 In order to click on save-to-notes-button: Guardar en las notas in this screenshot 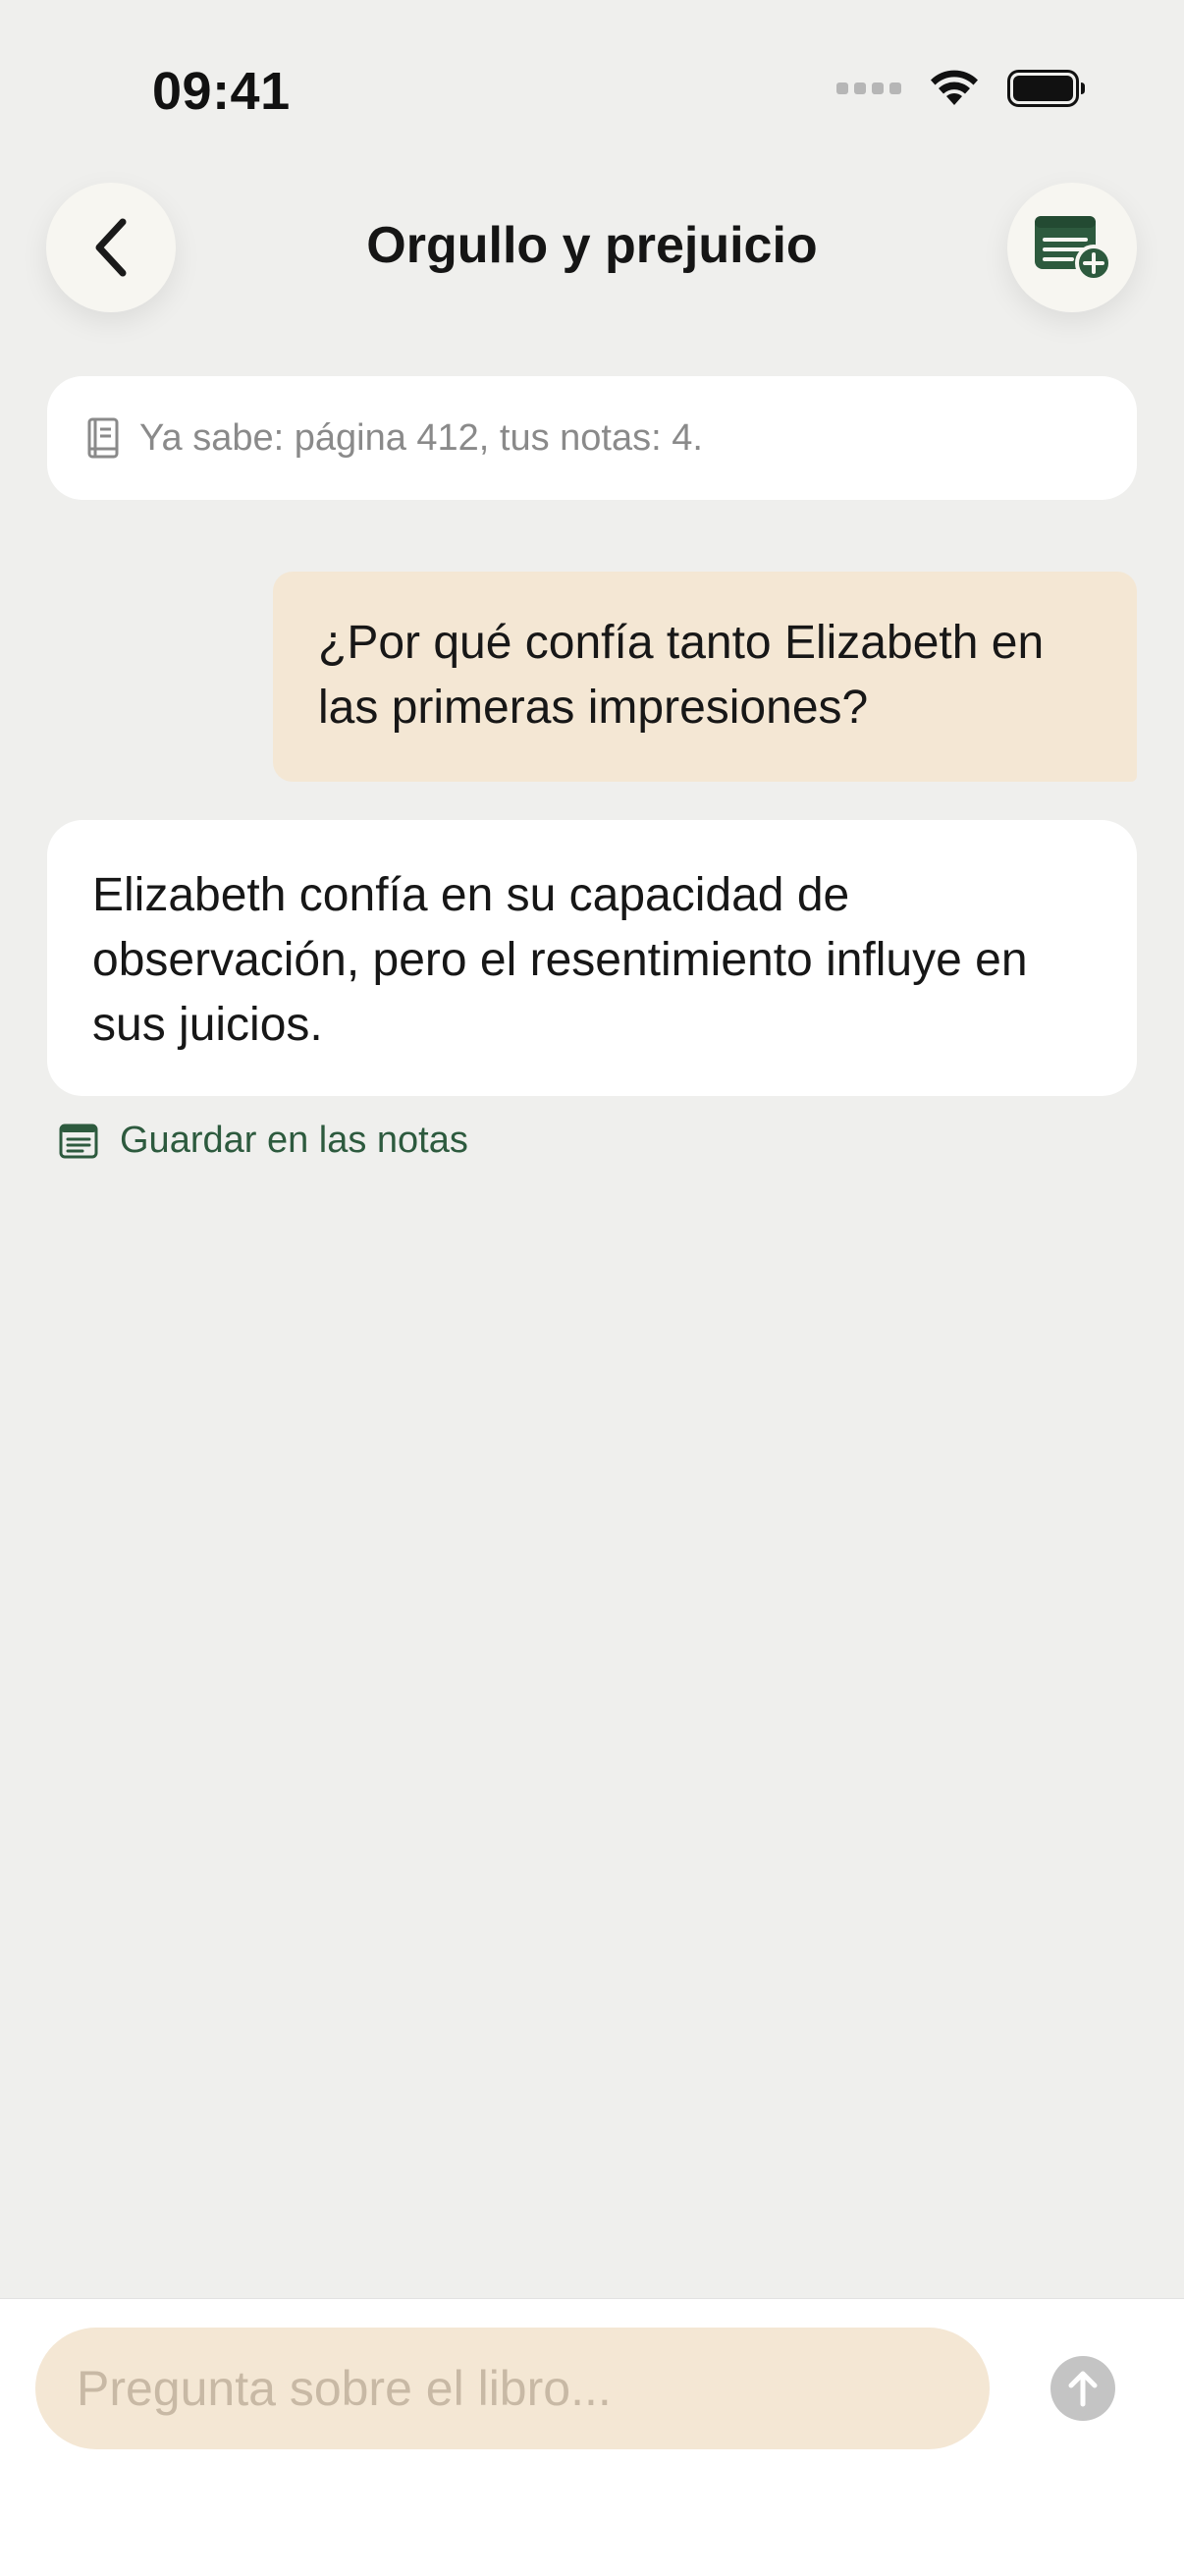, I will do `click(263, 1141)`.